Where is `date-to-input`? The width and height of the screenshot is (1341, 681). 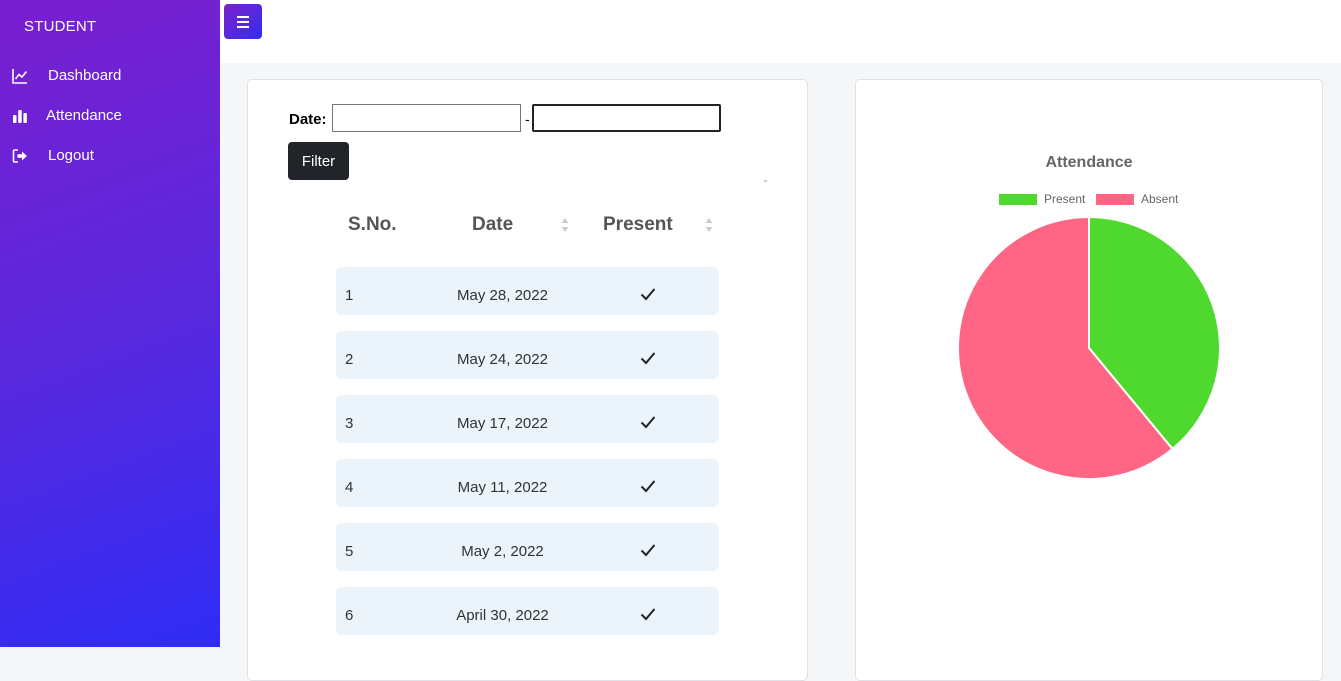
date-to-input is located at coordinates (626, 118).